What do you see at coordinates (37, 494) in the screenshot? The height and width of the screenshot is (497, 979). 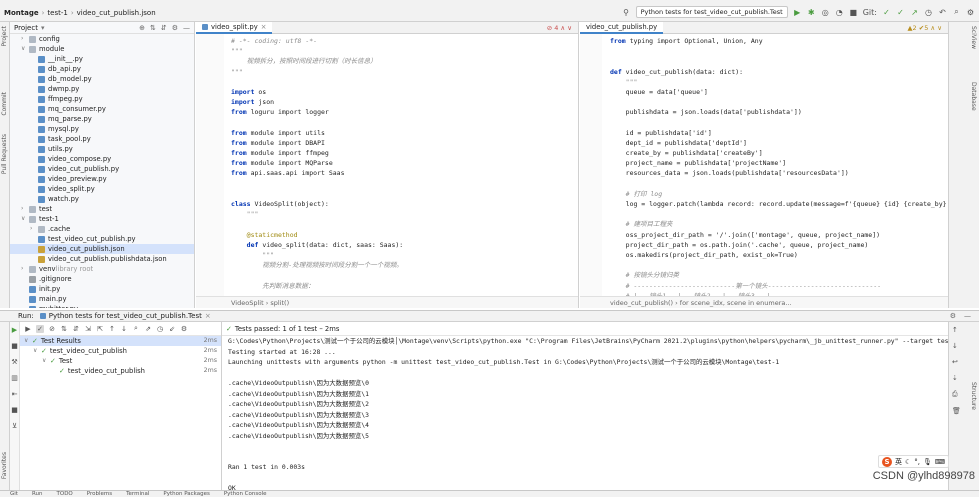 I see `bottom-tab-run: Run` at bounding box center [37, 494].